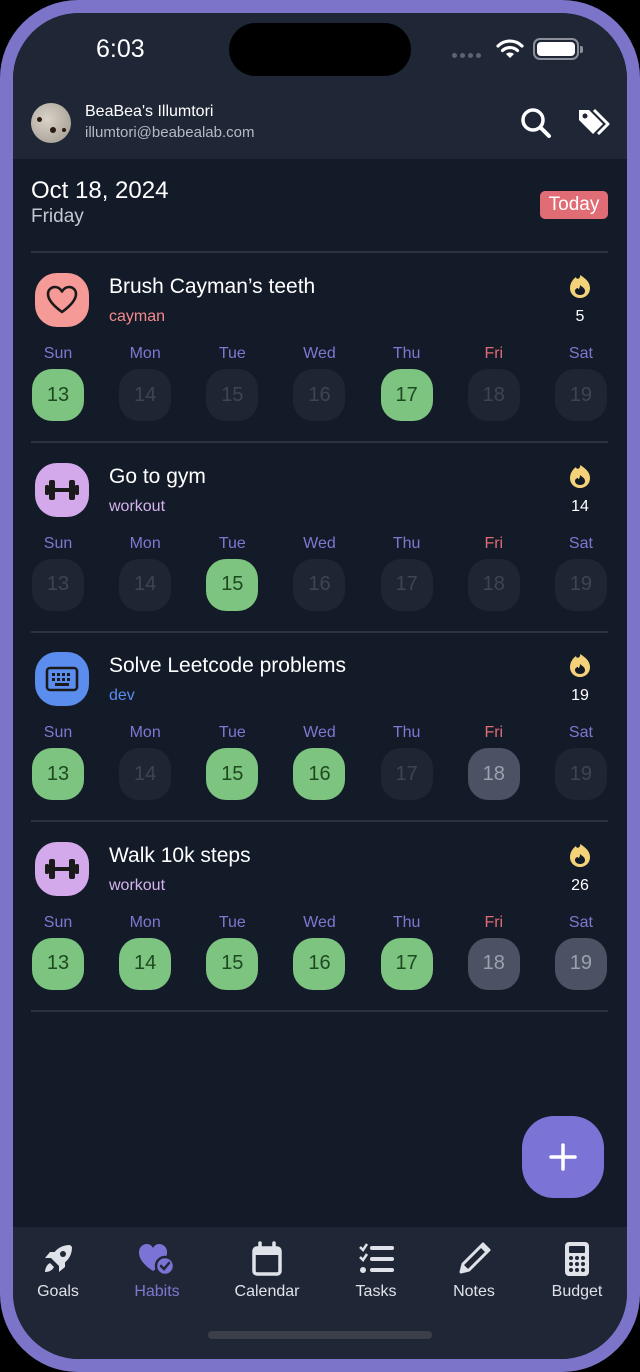  I want to click on nav-tasks: Tasks, so click(376, 1271).